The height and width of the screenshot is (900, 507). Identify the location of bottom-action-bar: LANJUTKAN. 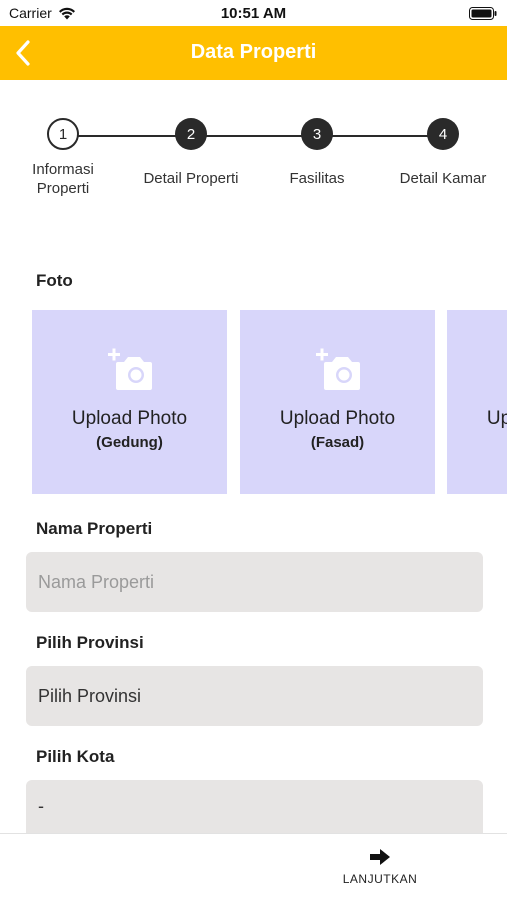
(253, 866).